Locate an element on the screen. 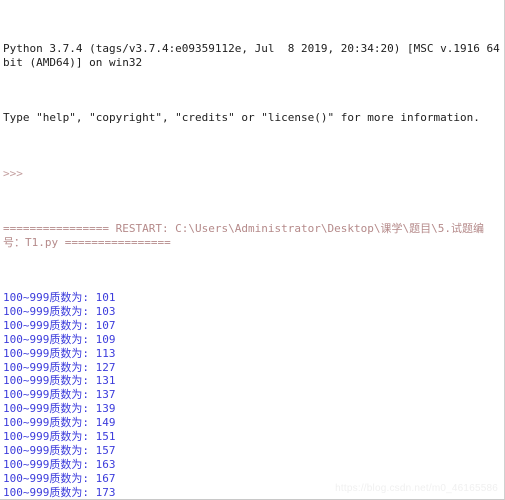 The width and height of the screenshot is (505, 500). output-line: 100~999质数为: 139 is located at coordinates (59, 409).